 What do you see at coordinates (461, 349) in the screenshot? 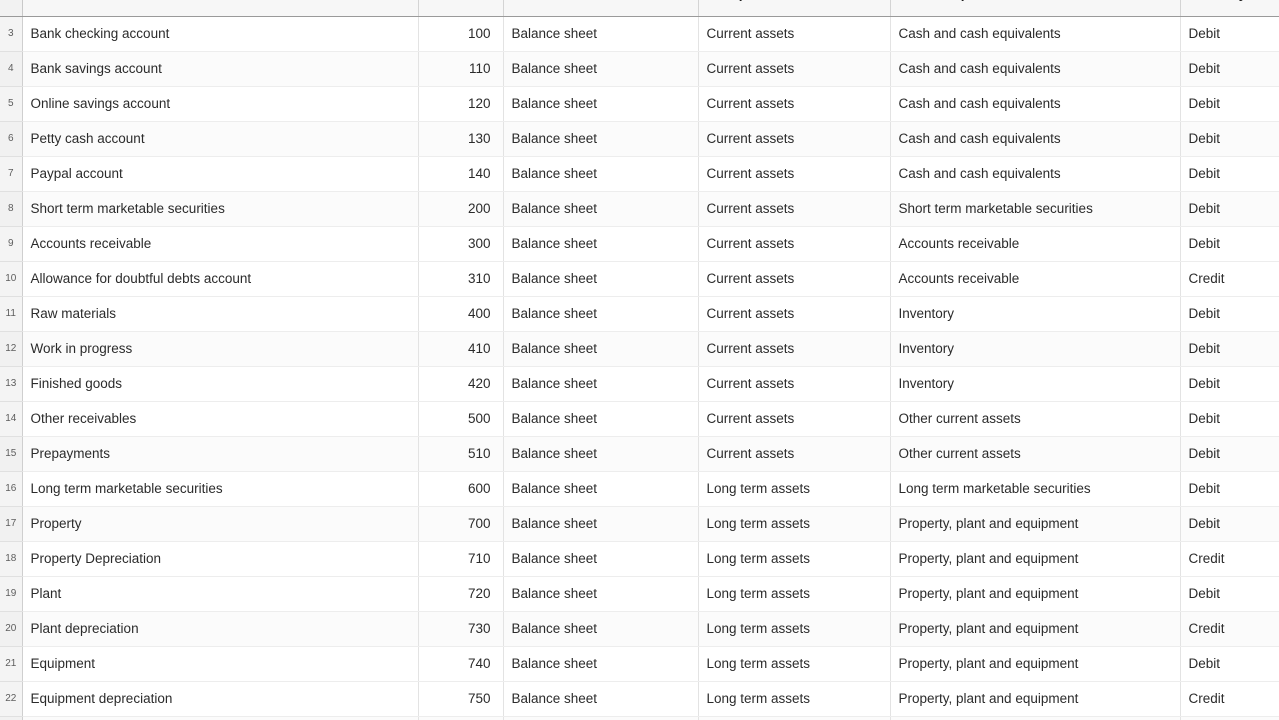
I see `cell-code: 410` at bounding box center [461, 349].